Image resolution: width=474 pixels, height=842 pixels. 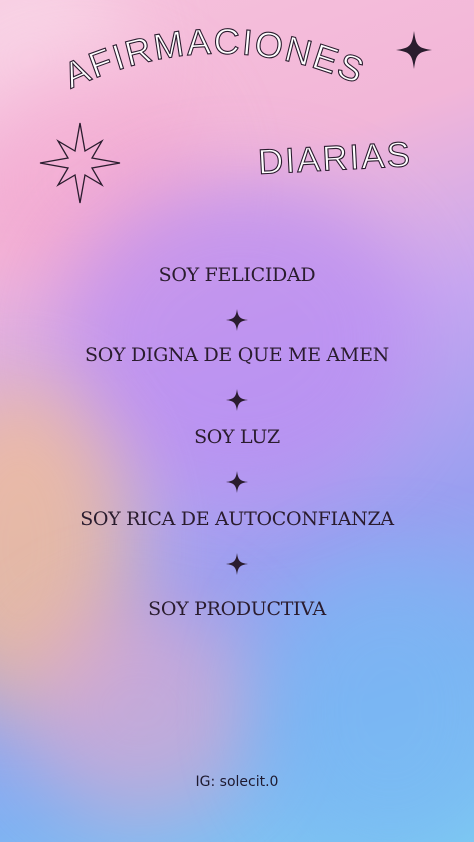 What do you see at coordinates (237, 275) in the screenshot?
I see `affirmation-item: SOY FELICIDAD` at bounding box center [237, 275].